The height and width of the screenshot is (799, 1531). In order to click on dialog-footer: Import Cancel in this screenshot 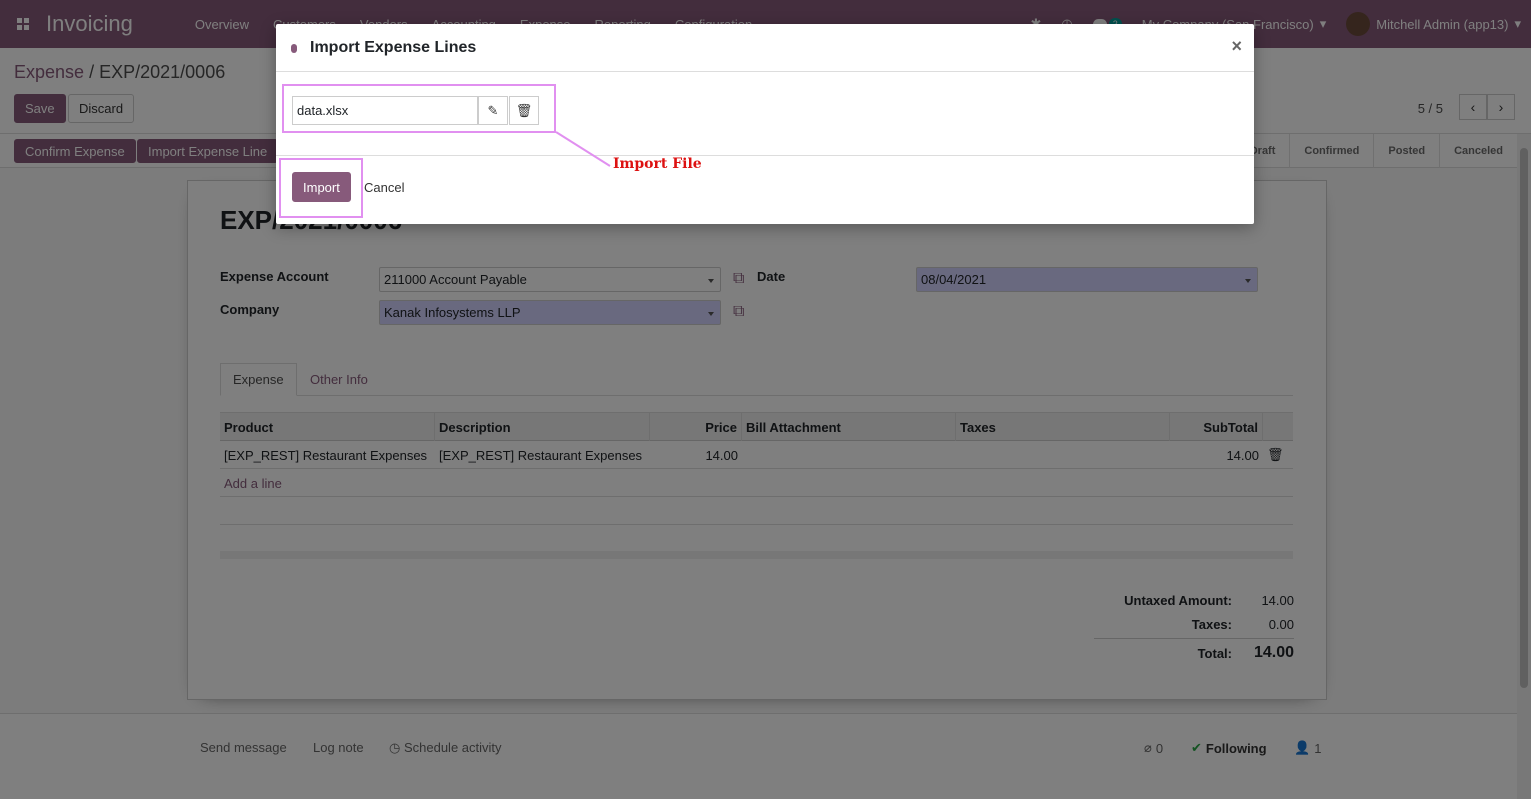, I will do `click(765, 190)`.